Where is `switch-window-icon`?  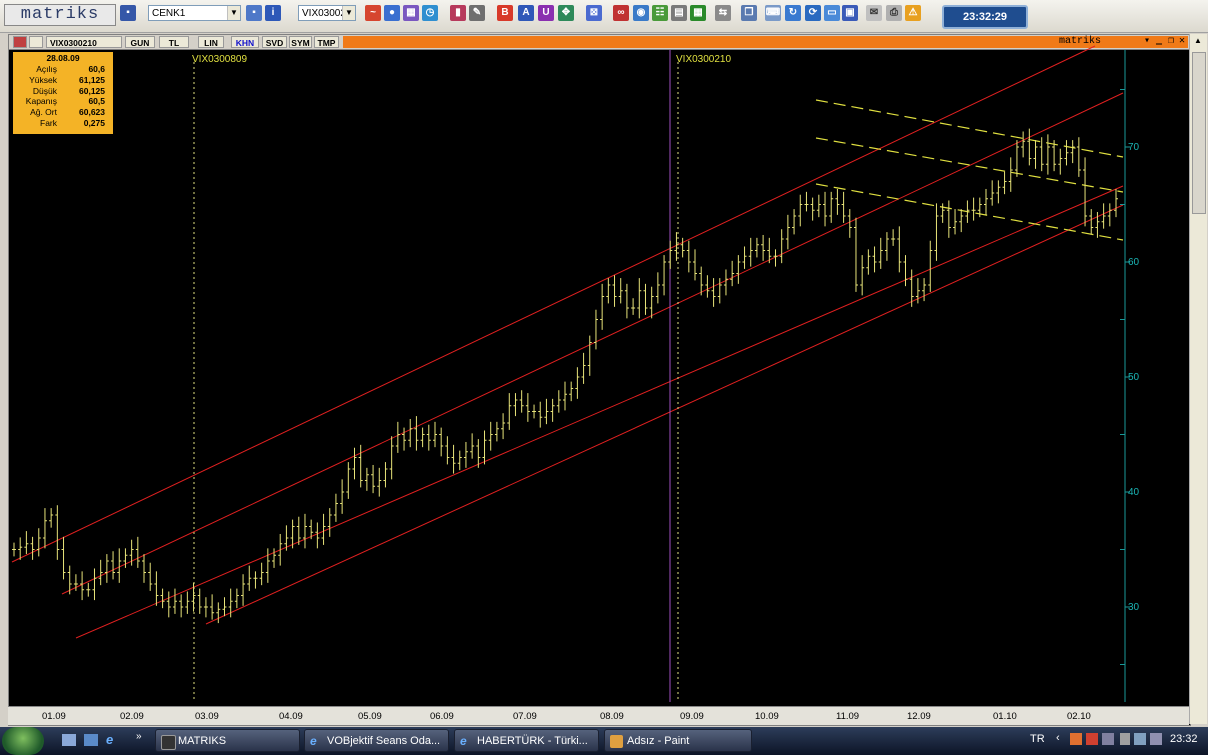
switch-window-icon is located at coordinates (91, 740).